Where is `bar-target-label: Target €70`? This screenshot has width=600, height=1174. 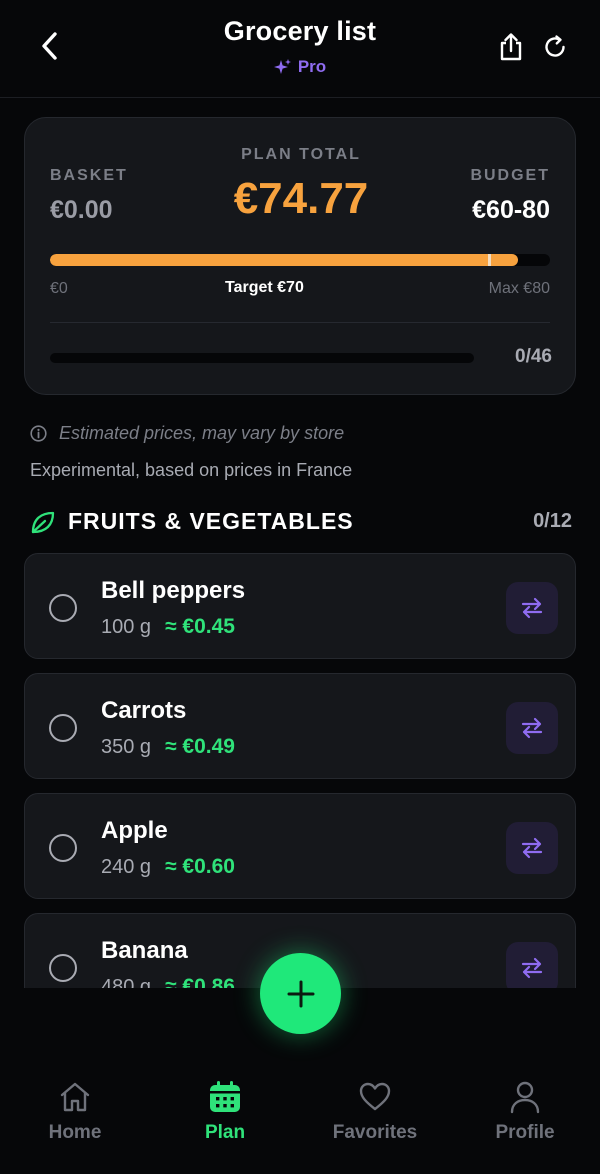 bar-target-label: Target €70 is located at coordinates (264, 287).